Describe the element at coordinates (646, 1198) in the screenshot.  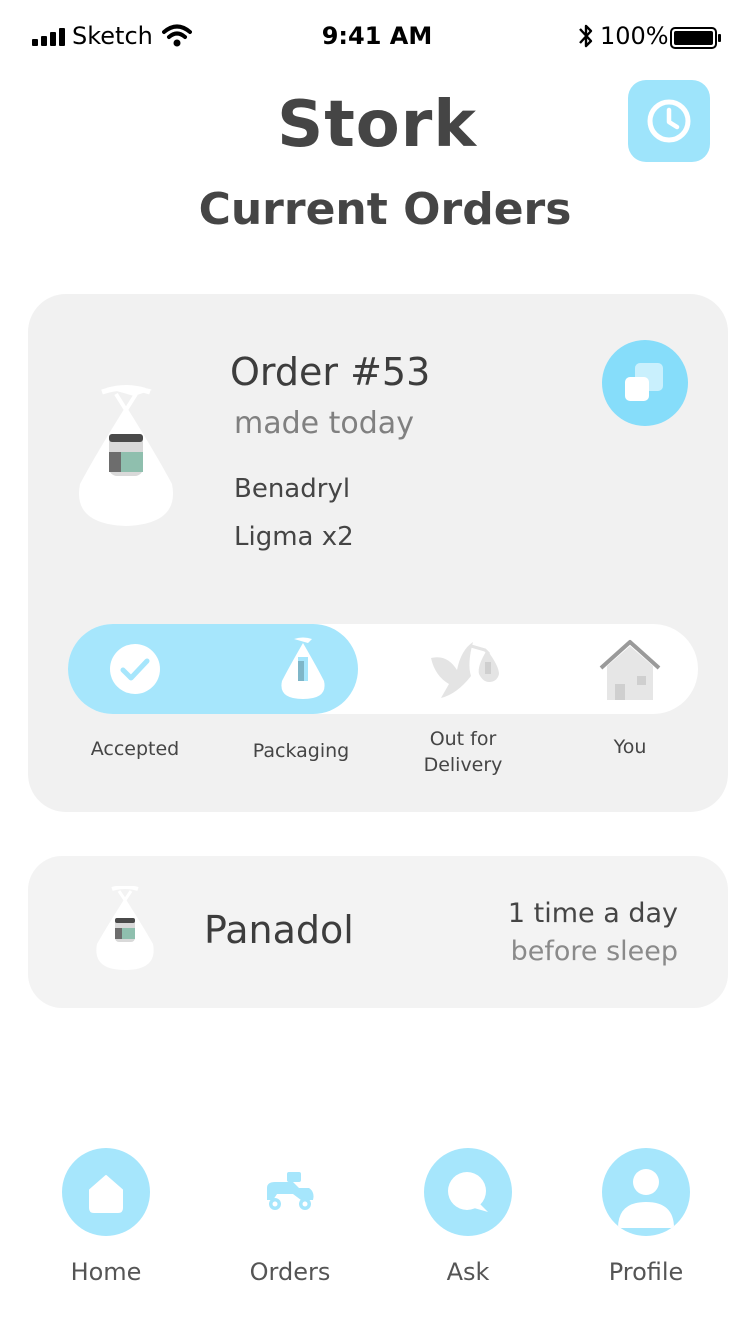
I see `user-icon` at that location.